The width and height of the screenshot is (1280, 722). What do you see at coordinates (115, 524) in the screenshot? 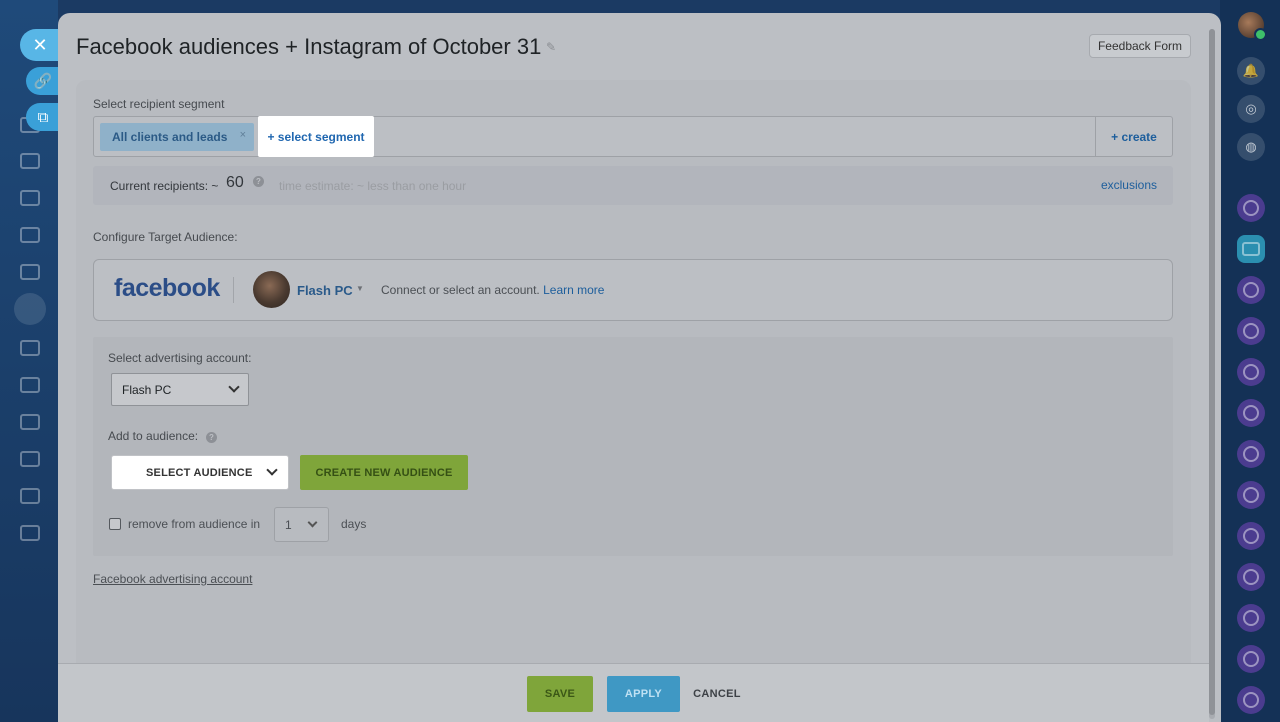
I see `remove-from-audience-checkbox` at bounding box center [115, 524].